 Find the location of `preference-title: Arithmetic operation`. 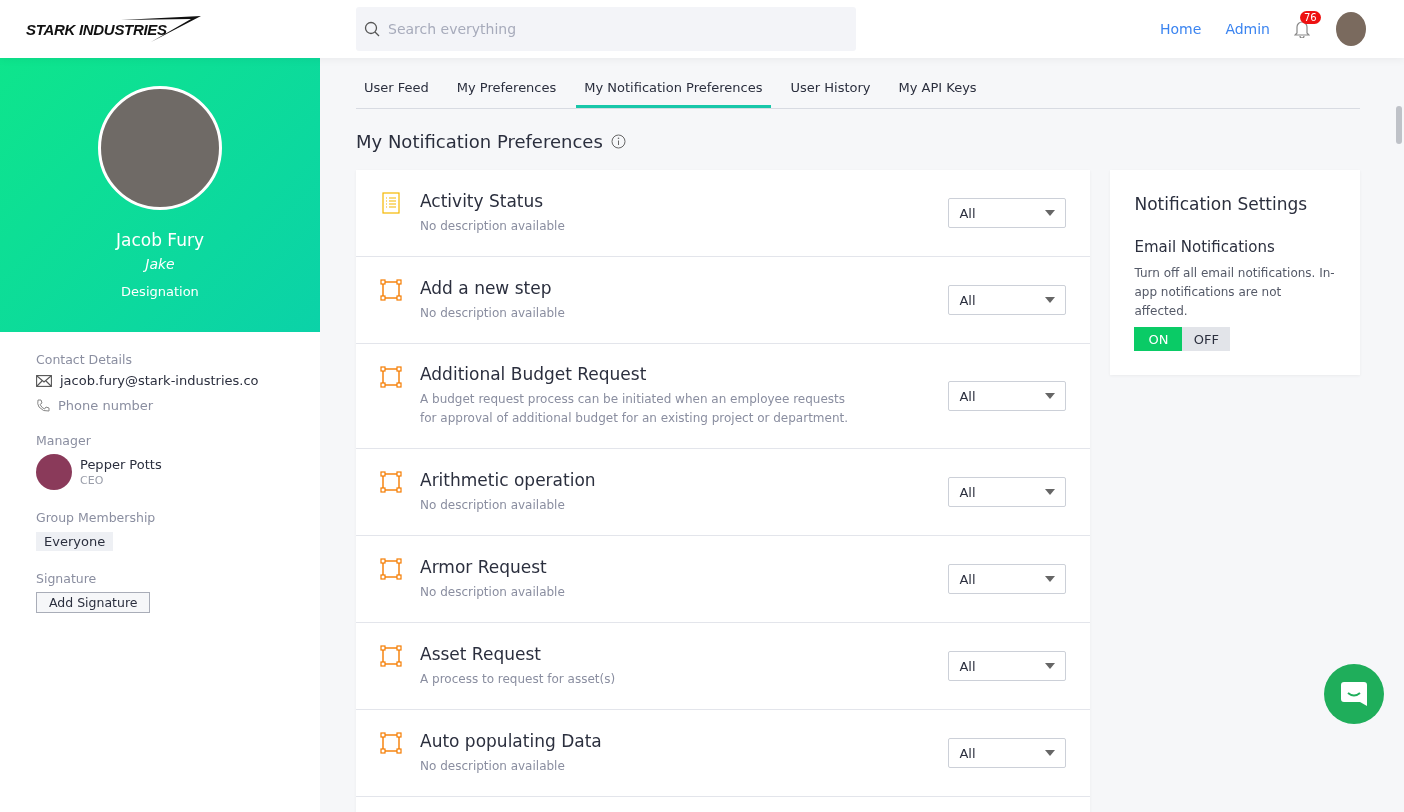

preference-title: Arithmetic operation is located at coordinates (508, 479).